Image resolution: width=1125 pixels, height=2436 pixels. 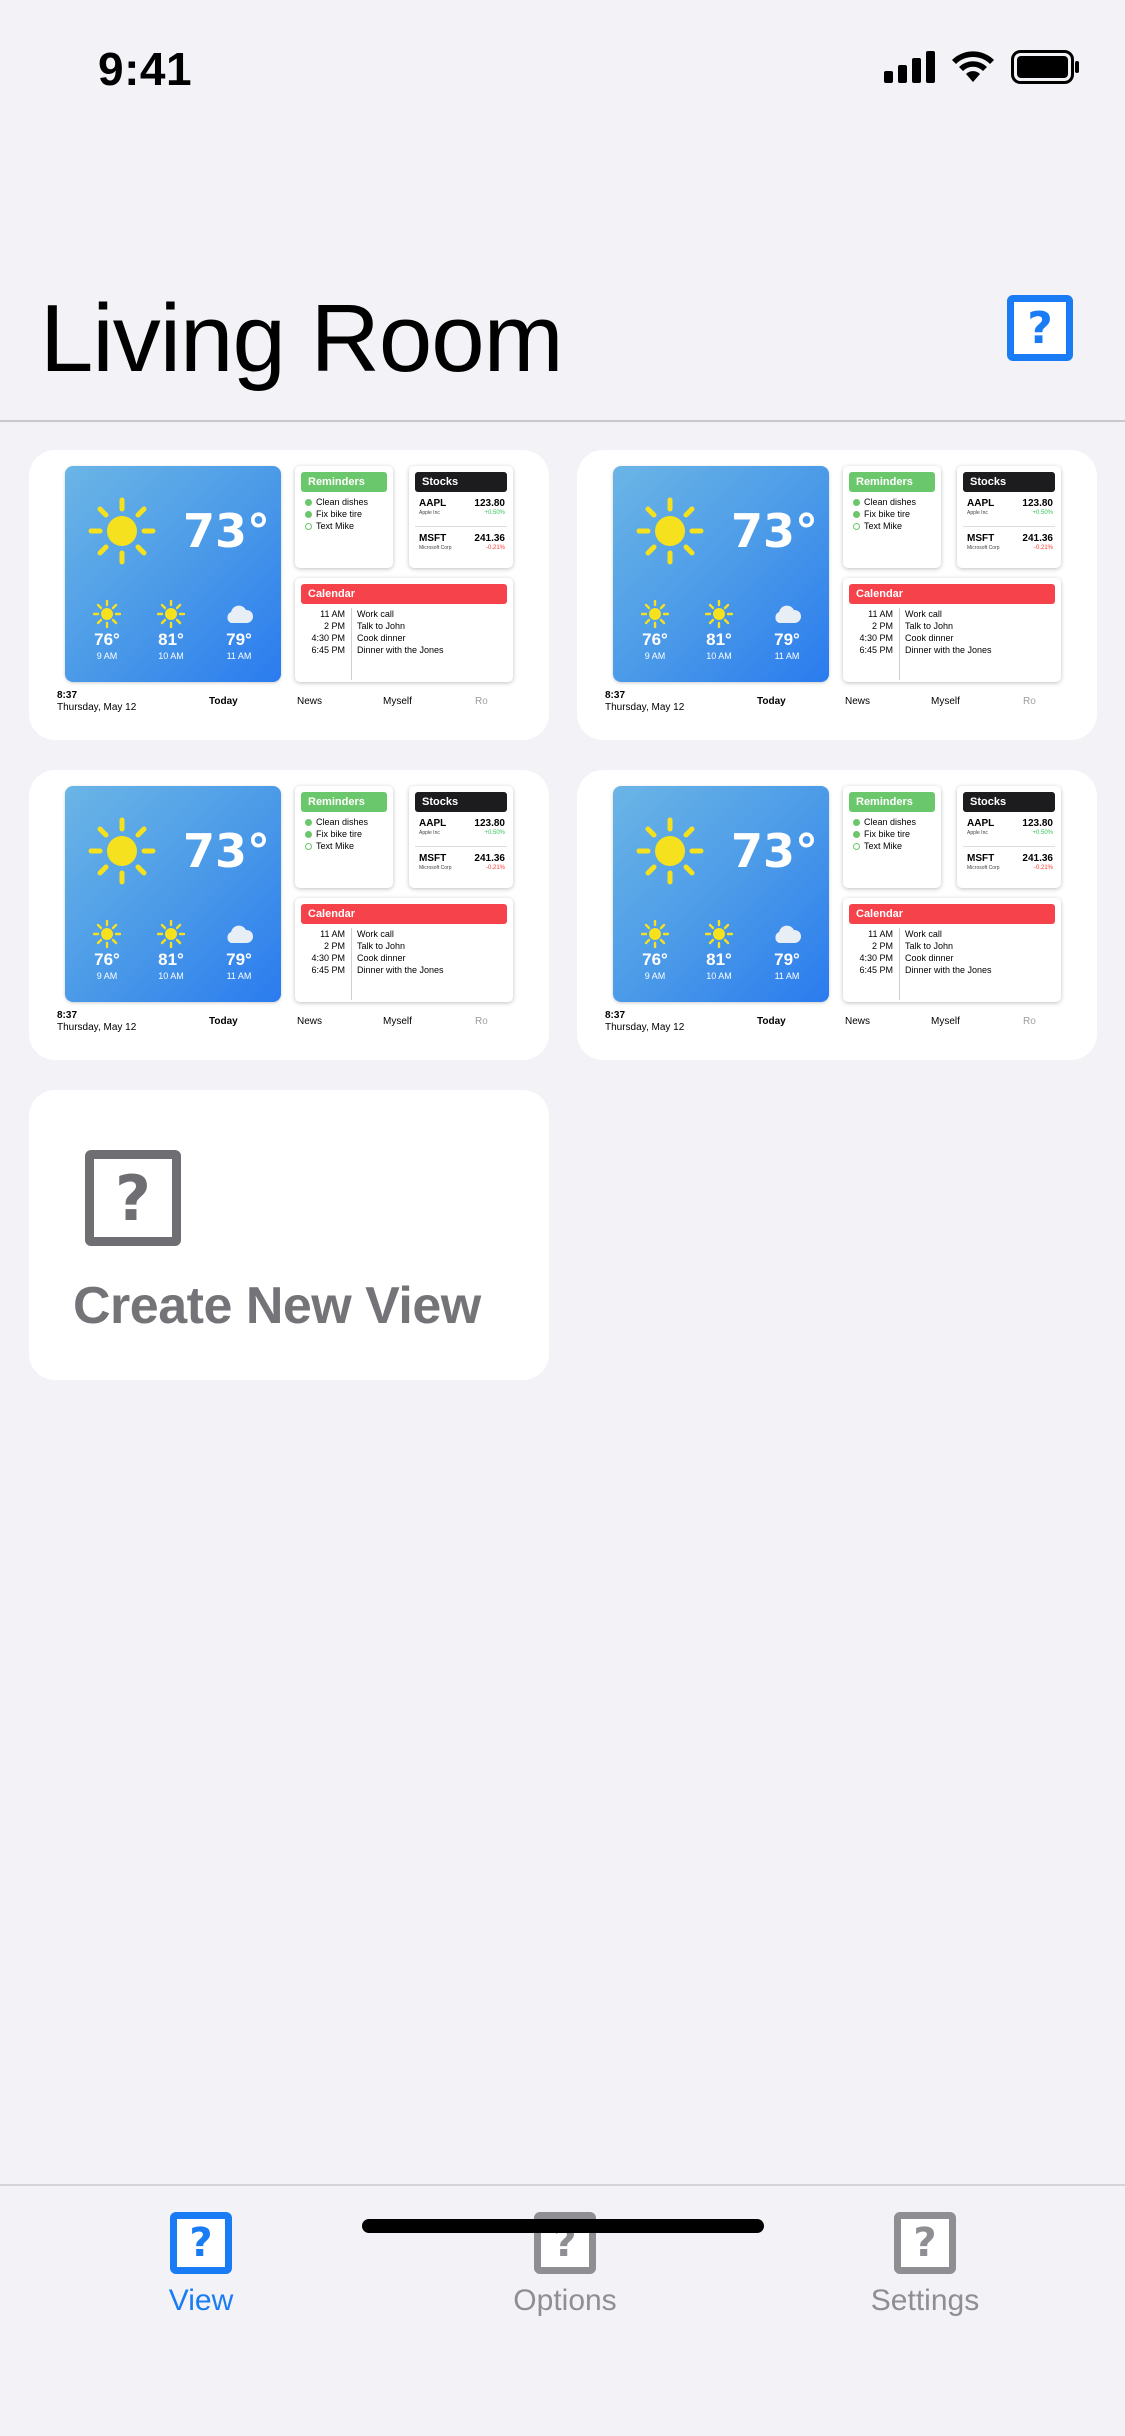 What do you see at coordinates (1045, 67) in the screenshot?
I see `battery-icon` at bounding box center [1045, 67].